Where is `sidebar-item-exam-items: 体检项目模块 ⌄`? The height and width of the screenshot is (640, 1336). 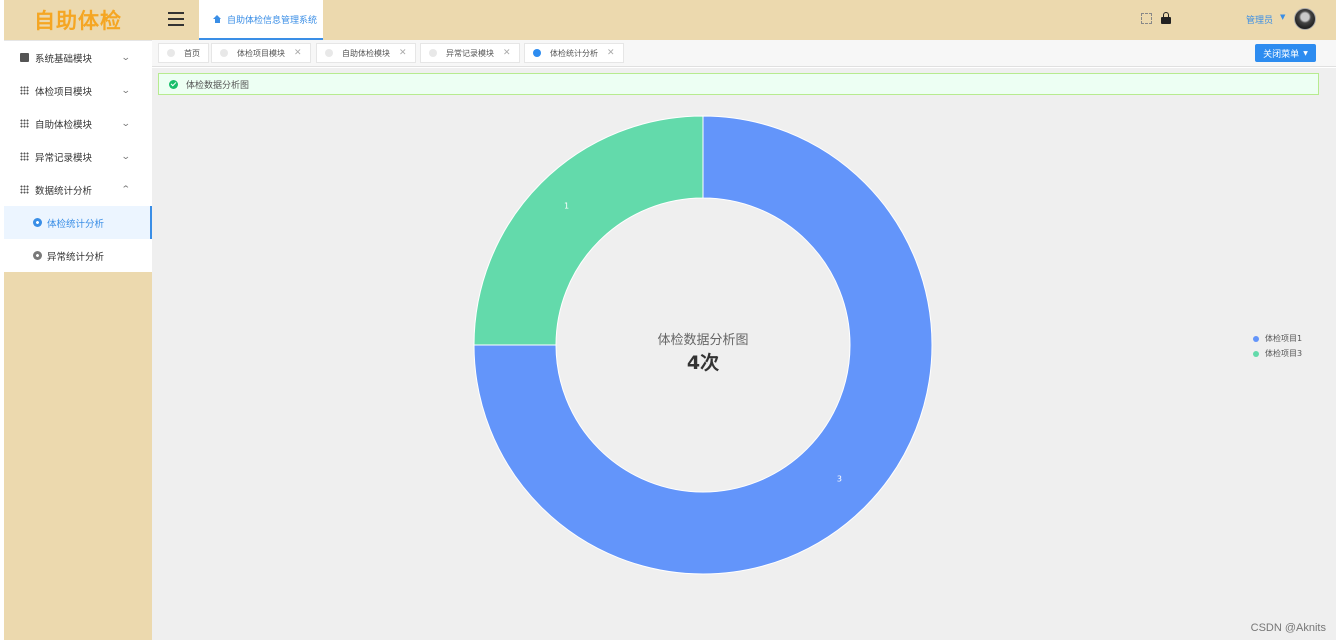
sidebar-item-exam-items: 体检项目模块 ⌄ is located at coordinates (78, 90).